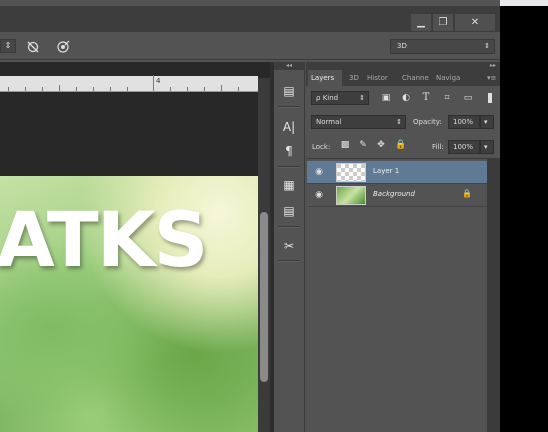  Describe the element at coordinates (33, 47) in the screenshot. I see `no-3d-icon` at that location.